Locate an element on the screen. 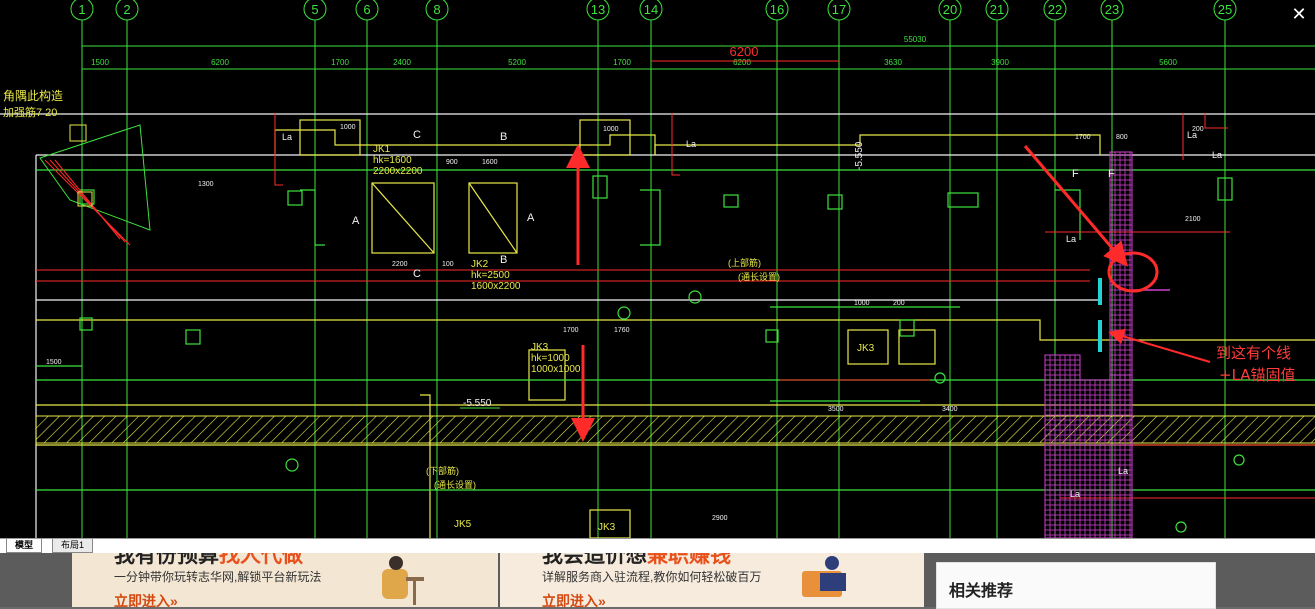 This screenshot has width=1315, height=609. dim-text: 5200 is located at coordinates (517, 62).